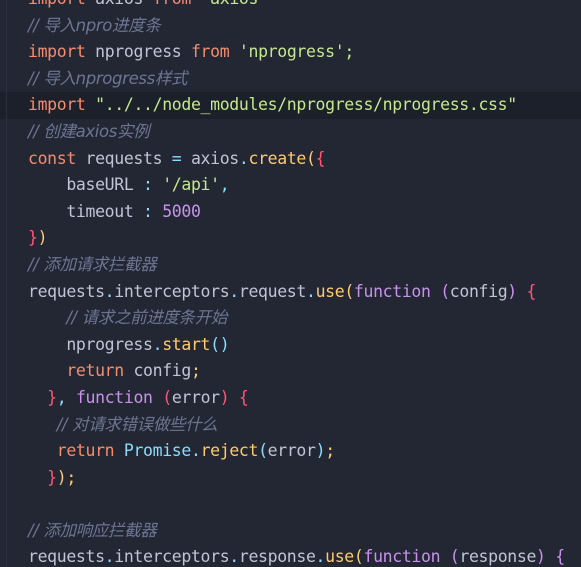  Describe the element at coordinates (147, 318) in the screenshot. I see `comment-before-request-start: // 请求之前进度条开始` at that location.